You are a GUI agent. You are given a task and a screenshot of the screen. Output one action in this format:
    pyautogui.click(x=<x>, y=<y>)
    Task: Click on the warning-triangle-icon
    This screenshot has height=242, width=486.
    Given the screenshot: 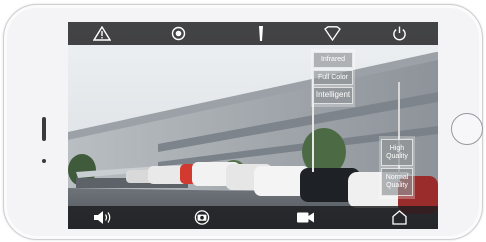 What is the action you would take?
    pyautogui.click(x=102, y=33)
    